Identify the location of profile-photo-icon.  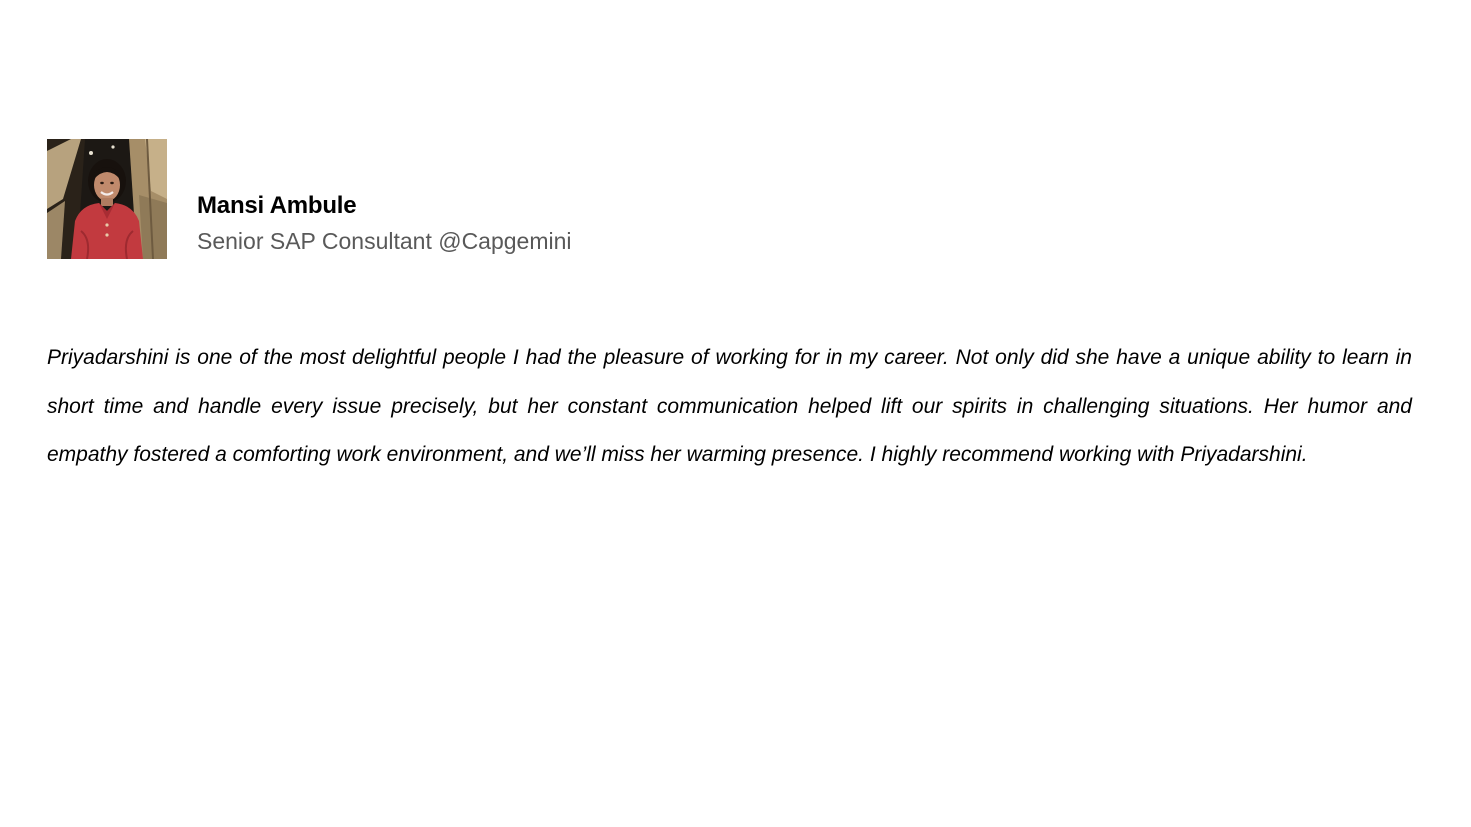
(107, 199).